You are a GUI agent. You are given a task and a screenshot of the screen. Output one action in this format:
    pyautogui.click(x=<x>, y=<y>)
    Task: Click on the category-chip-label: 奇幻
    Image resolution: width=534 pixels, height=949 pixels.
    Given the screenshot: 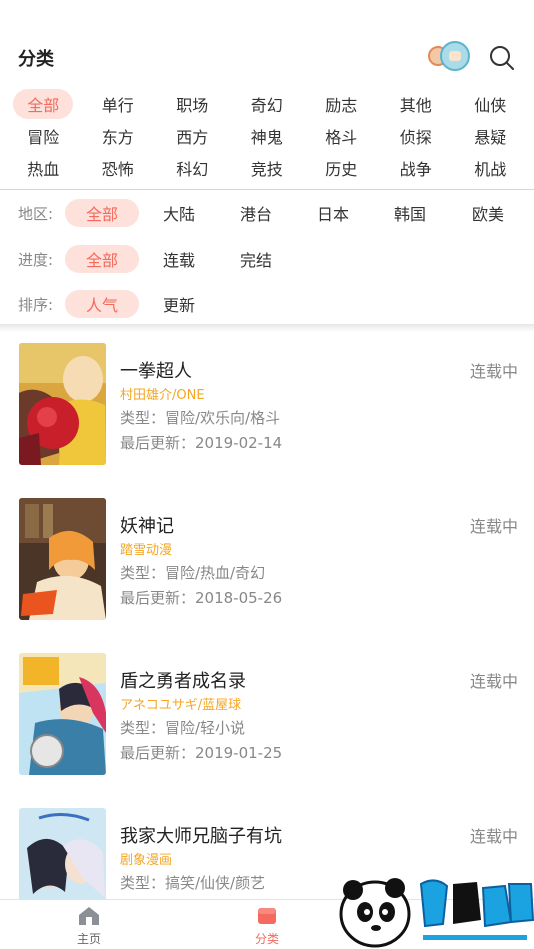 What is the action you would take?
    pyautogui.click(x=266, y=105)
    